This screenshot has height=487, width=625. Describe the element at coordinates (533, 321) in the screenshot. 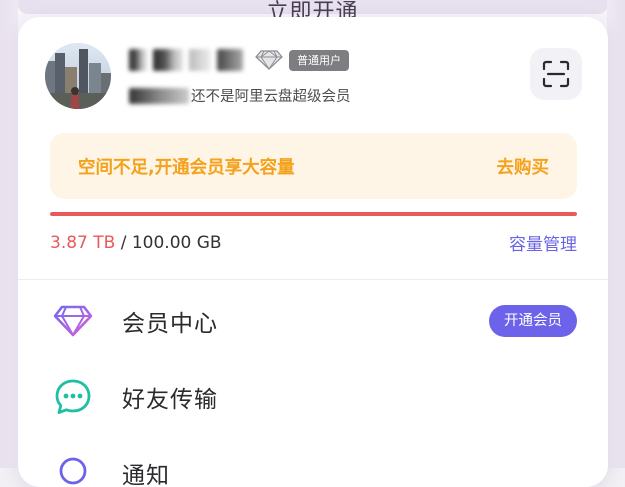

I see `open-membership-button: 开通会员` at that location.